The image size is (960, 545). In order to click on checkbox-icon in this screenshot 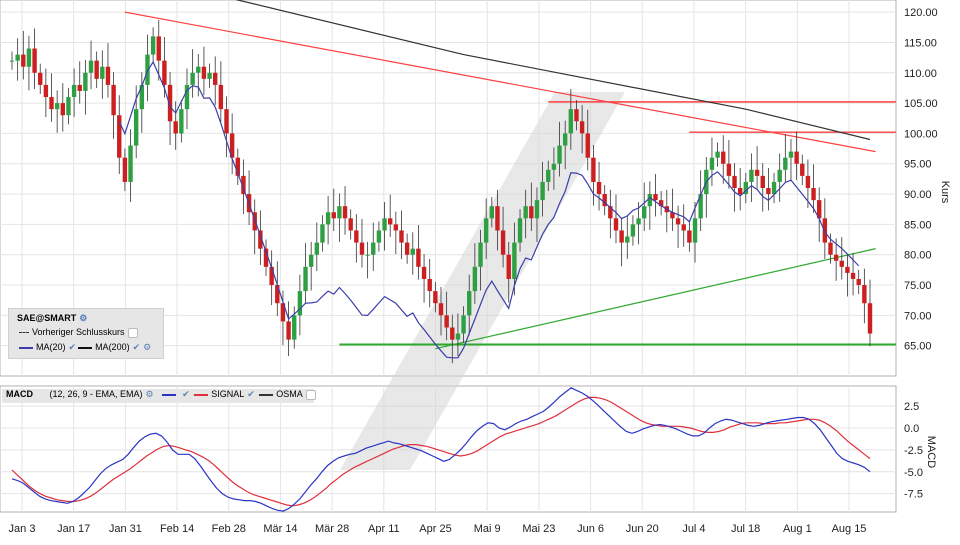, I will do `click(132, 332)`.